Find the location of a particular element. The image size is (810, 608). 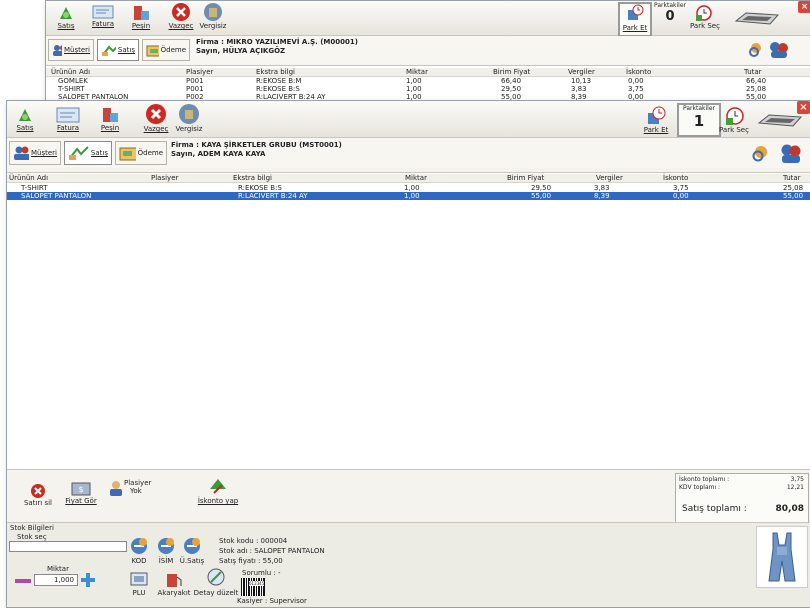

park-sec-button: Park Seç is located at coordinates (734, 120).